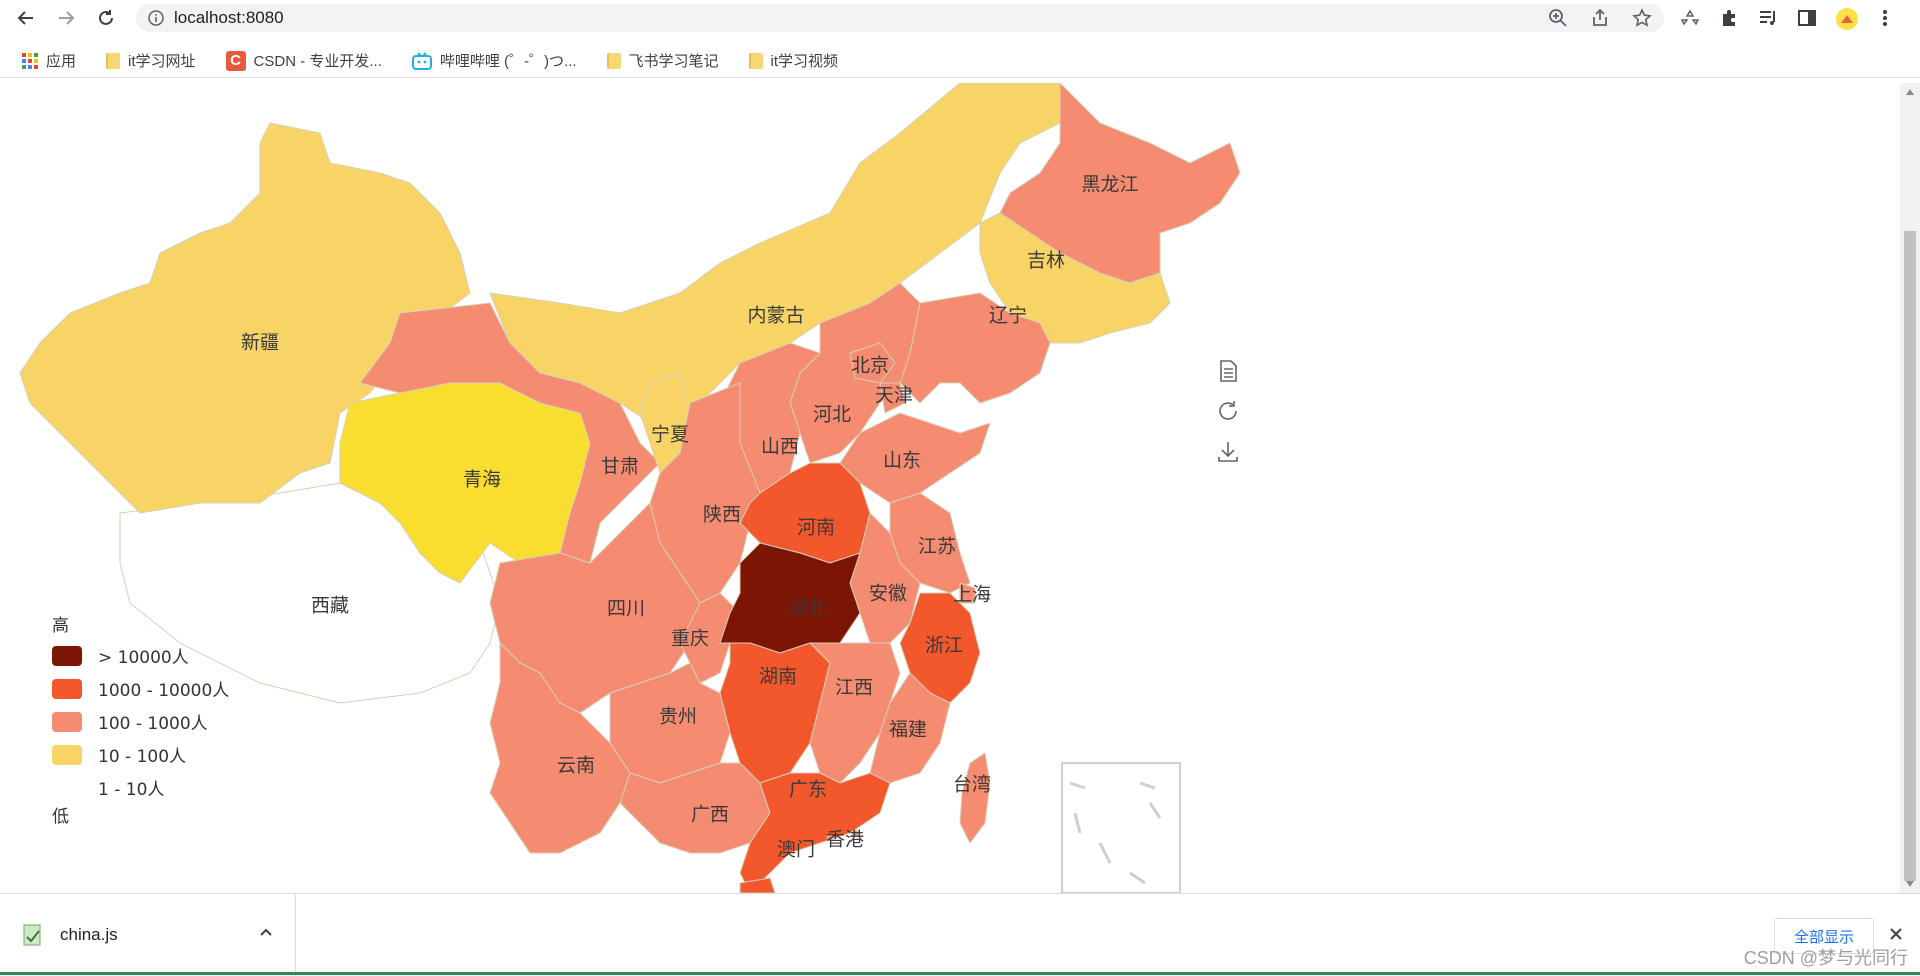 Image resolution: width=1920 pixels, height=976 pixels. I want to click on label-jiangxi: 江西, so click(854, 688).